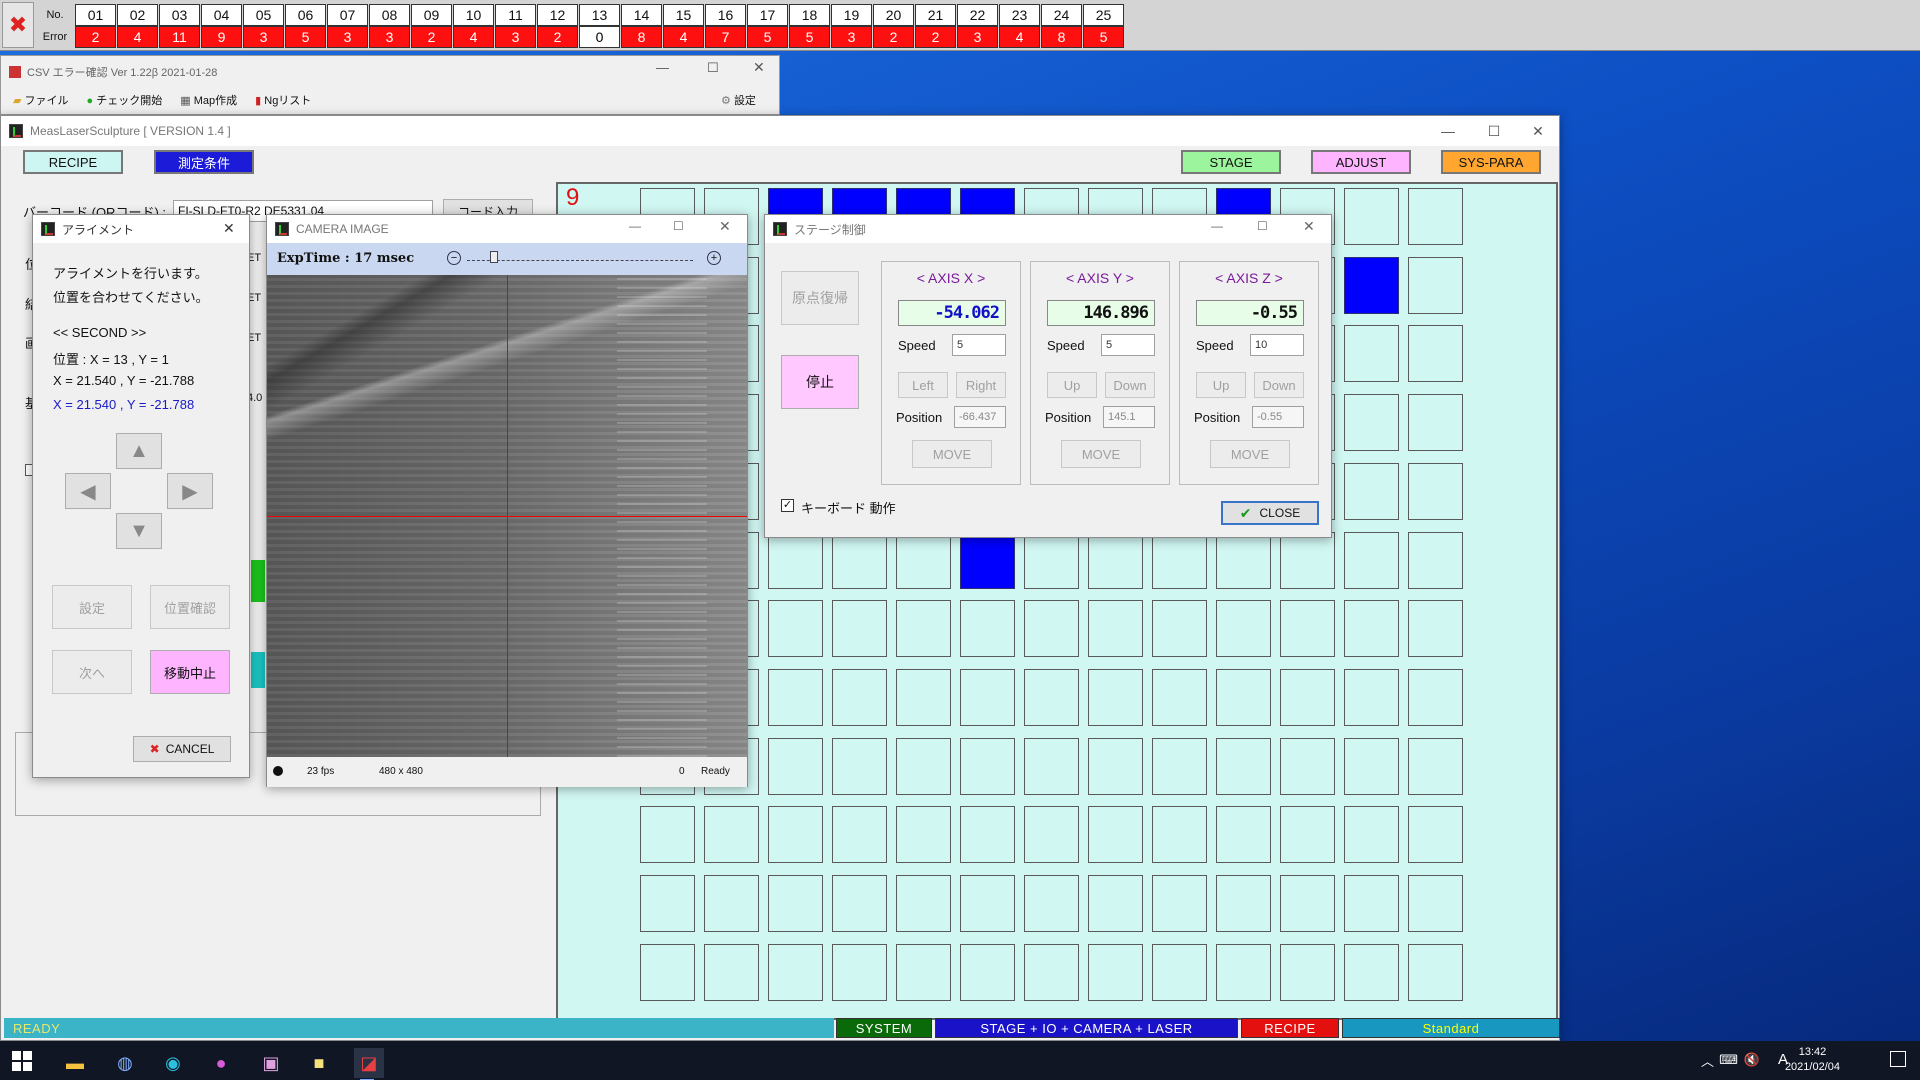 Image resolution: width=1920 pixels, height=1080 pixels. I want to click on notes-app-icon: ■, so click(319, 1063).